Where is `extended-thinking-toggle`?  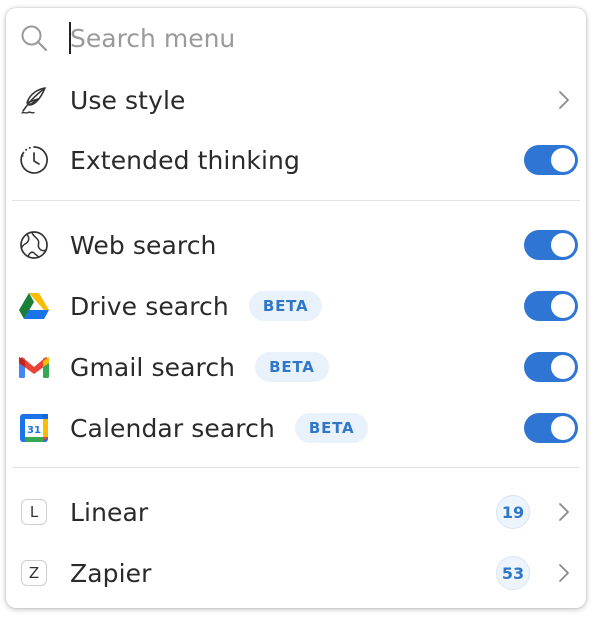 extended-thinking-toggle is located at coordinates (551, 160).